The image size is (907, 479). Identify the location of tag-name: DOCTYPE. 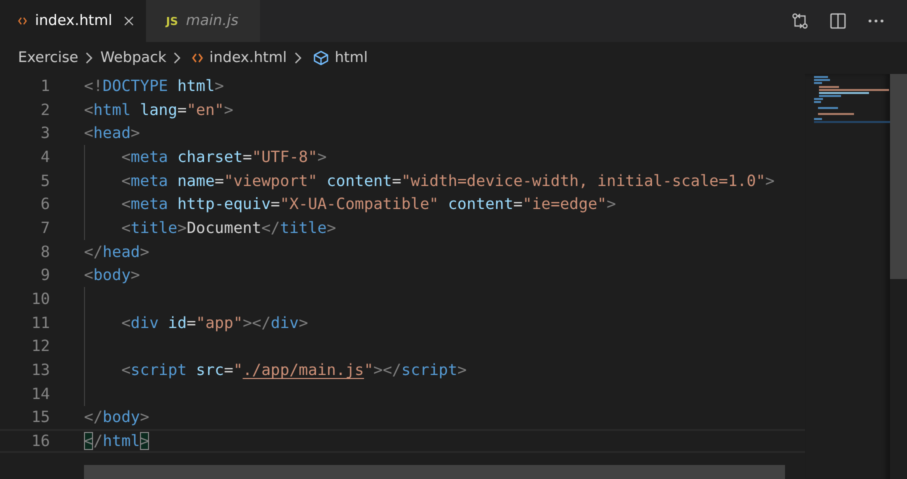
(135, 85).